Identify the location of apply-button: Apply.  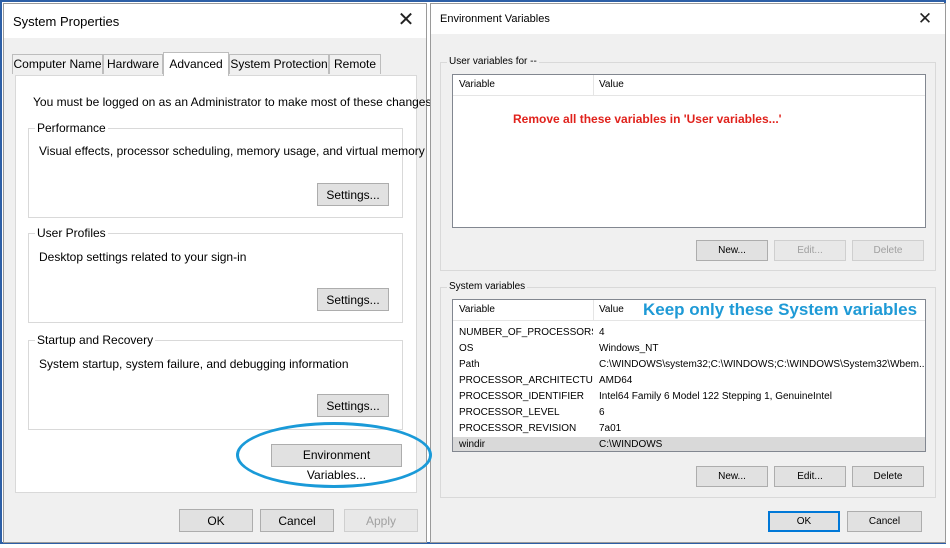
(381, 520).